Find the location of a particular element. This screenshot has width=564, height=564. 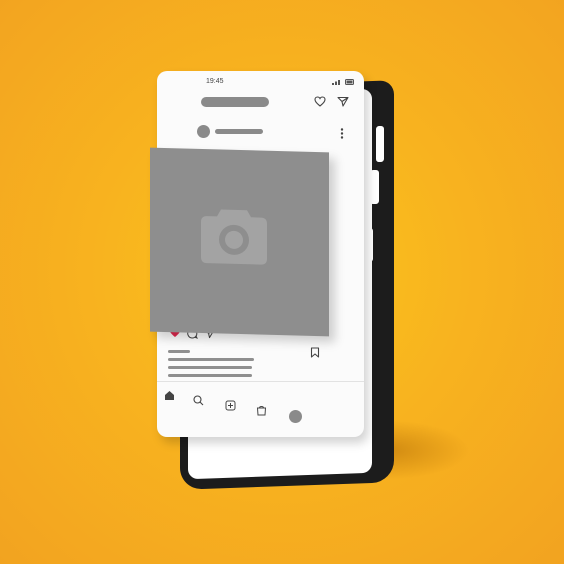

phone-side-button-bottom is located at coordinates (368, 245).